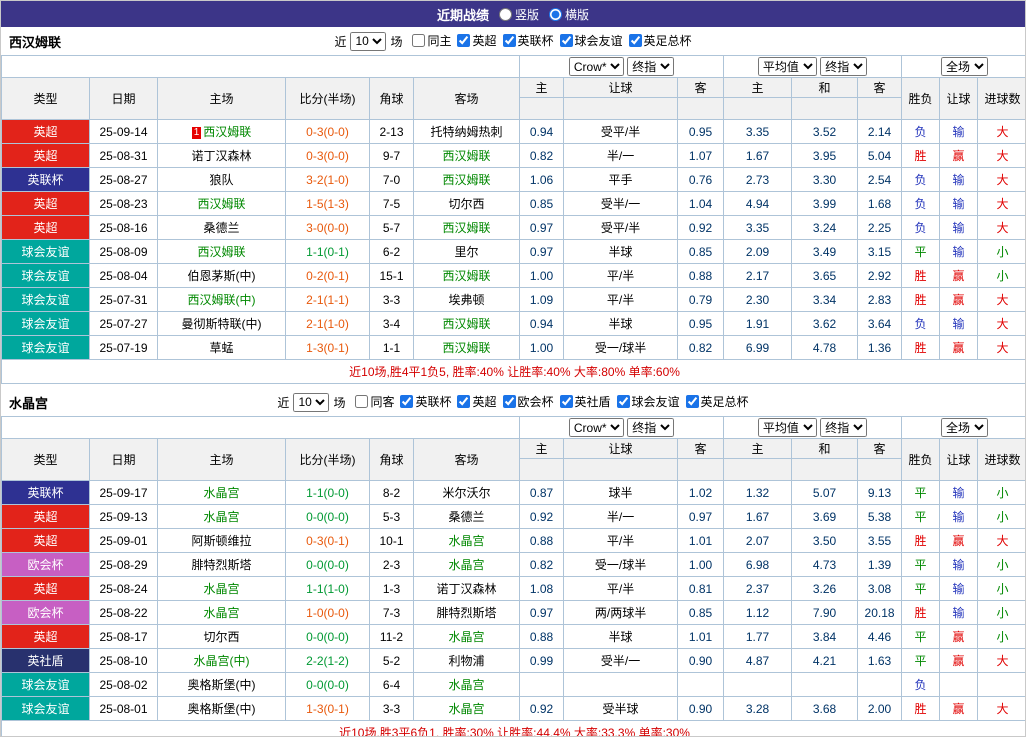 The width and height of the screenshot is (1026, 737). I want to click on score: 1-1(1-0), so click(327, 588).